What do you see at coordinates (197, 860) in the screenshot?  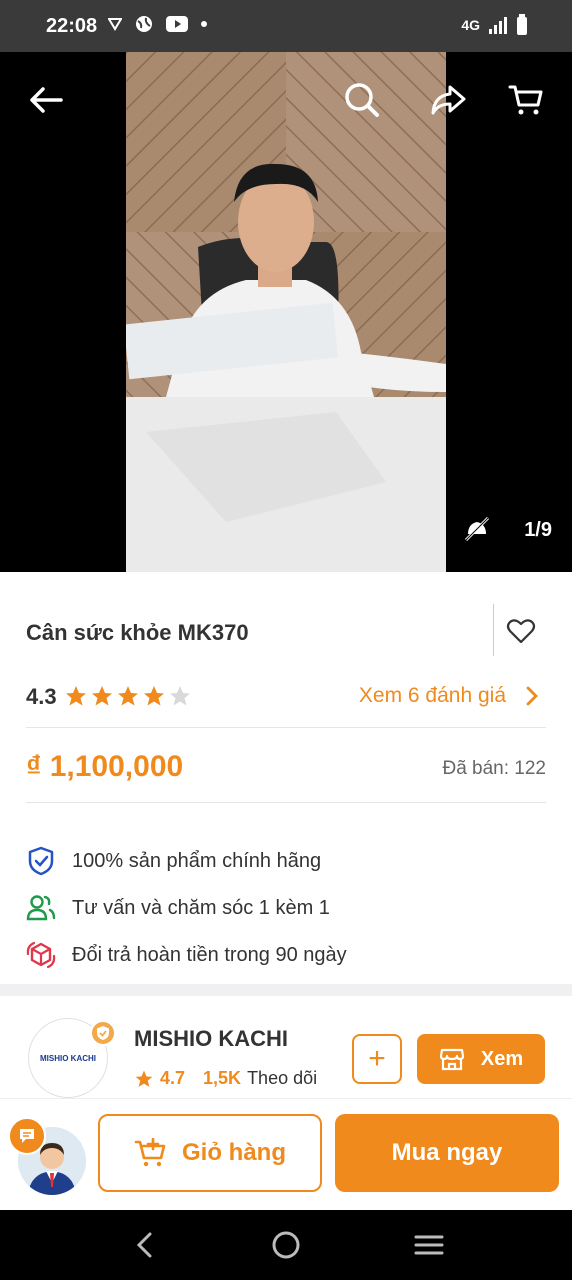 I see `benefit-text: 100% sản phẩm chính hãng` at bounding box center [197, 860].